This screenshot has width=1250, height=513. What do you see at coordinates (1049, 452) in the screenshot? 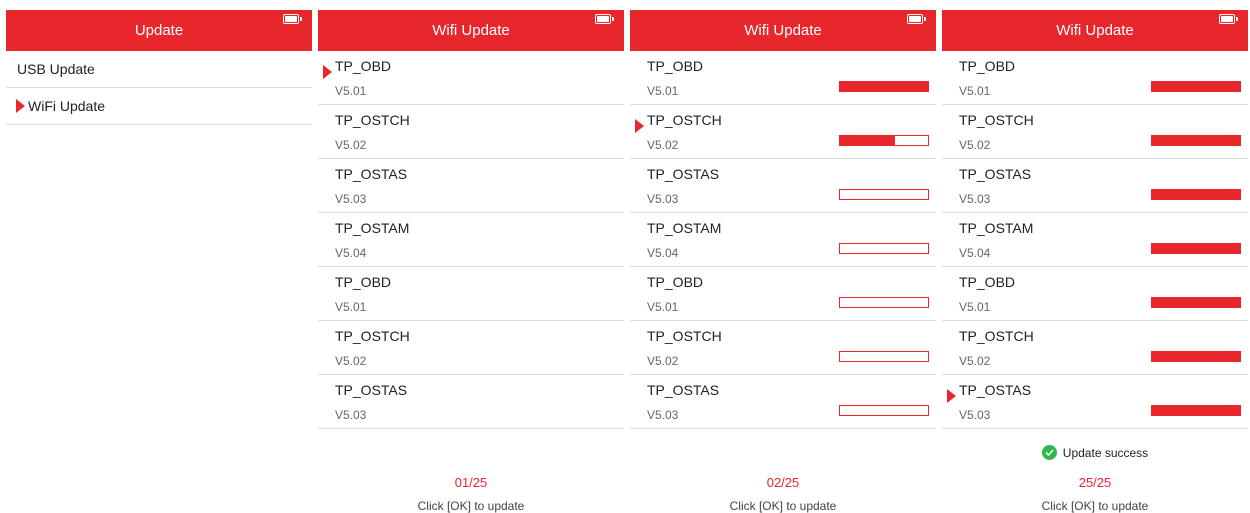
I see `check-circle-icon` at bounding box center [1049, 452].